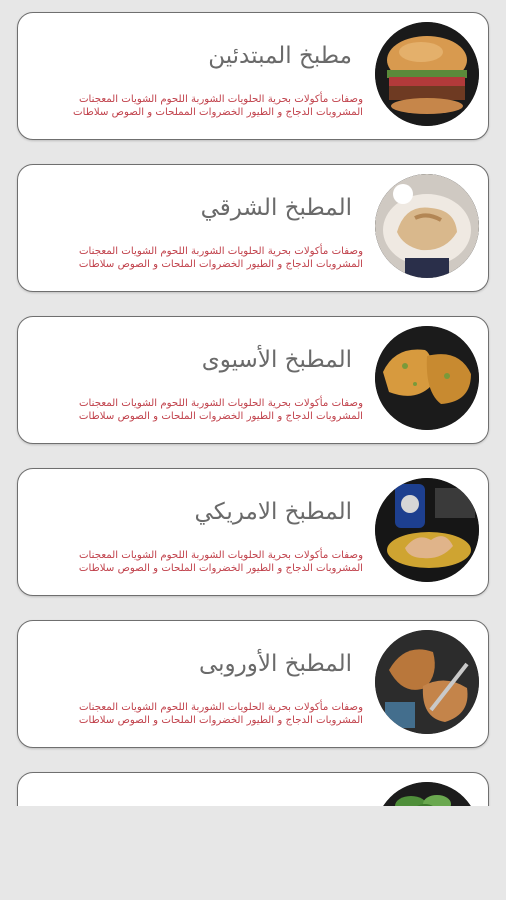 This screenshot has height=900, width=506. What do you see at coordinates (273, 512) in the screenshot?
I see `card-title: المطبخ الامريكي` at bounding box center [273, 512].